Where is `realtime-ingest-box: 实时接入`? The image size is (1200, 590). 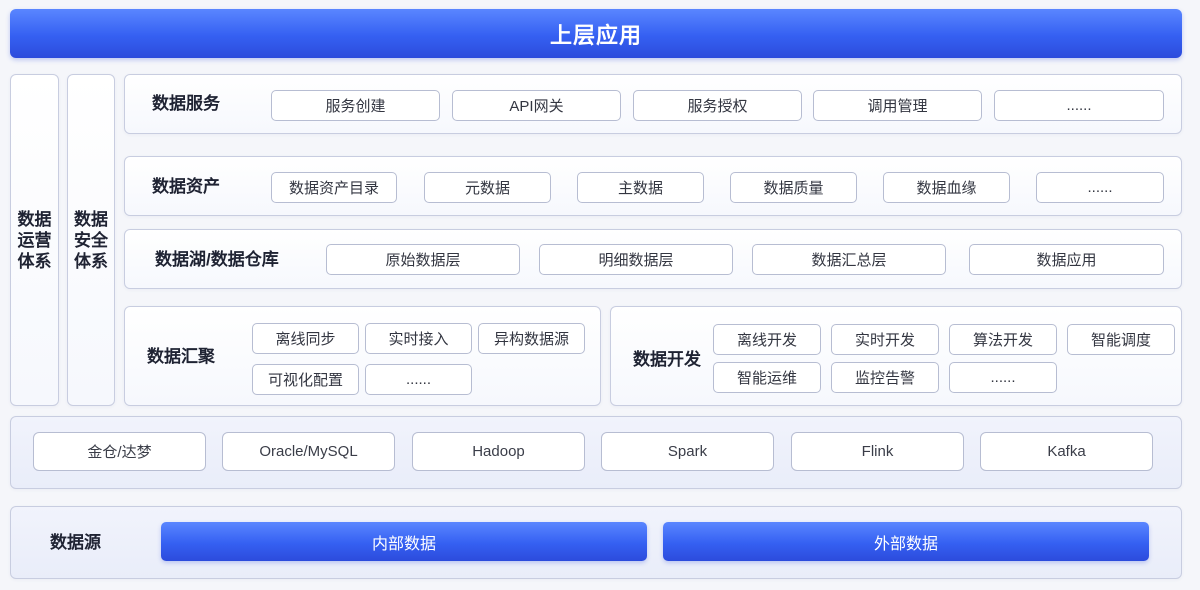 realtime-ingest-box: 实时接入 is located at coordinates (418, 338).